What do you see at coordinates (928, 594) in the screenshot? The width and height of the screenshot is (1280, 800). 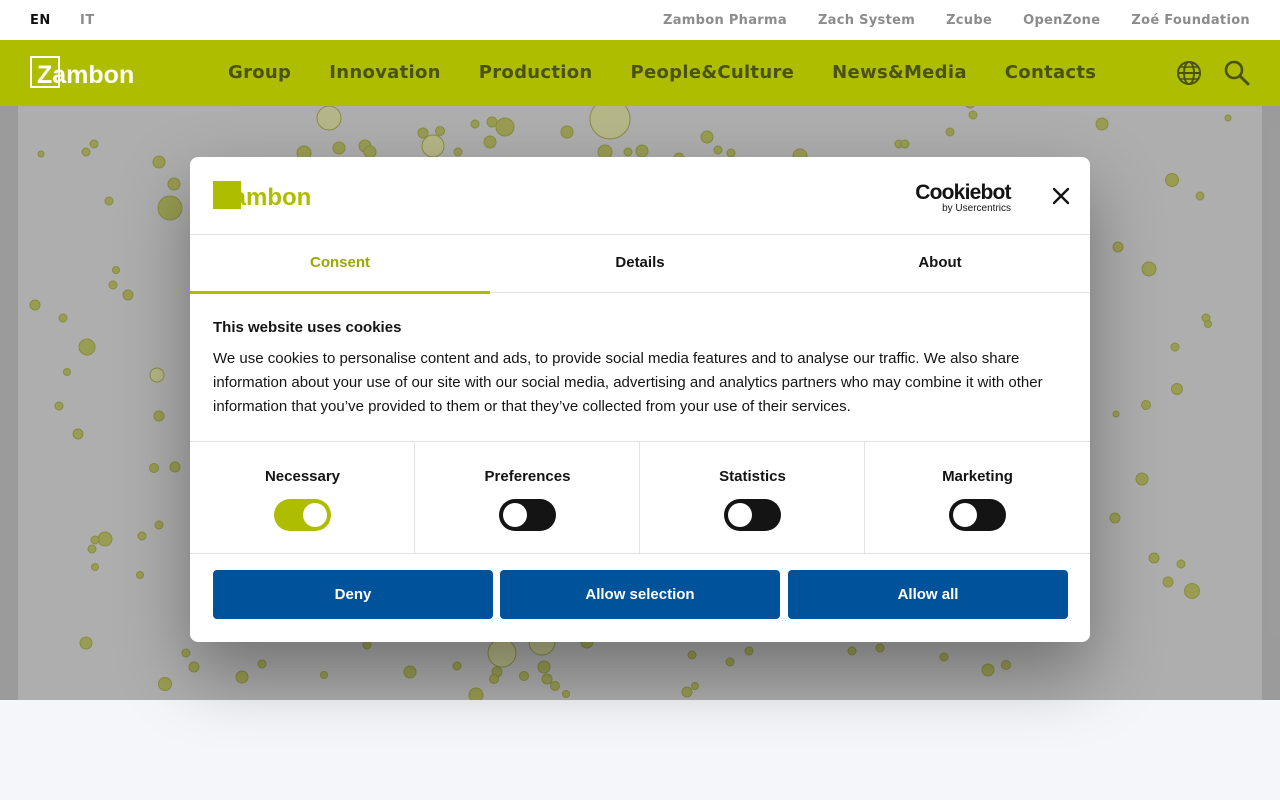 I see `allow-all-button: Allow all` at bounding box center [928, 594].